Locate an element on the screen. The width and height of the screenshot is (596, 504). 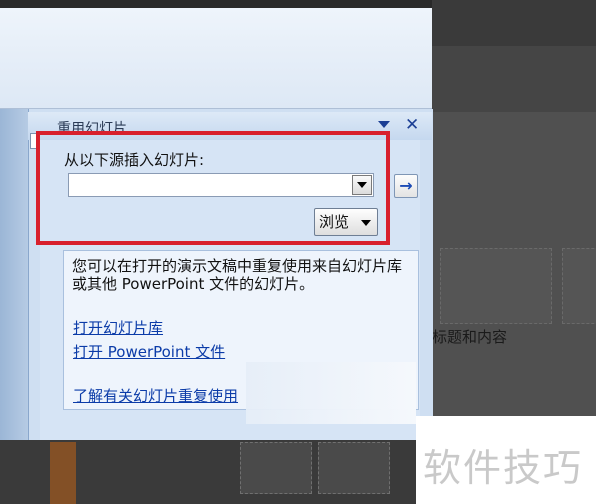
open-slide-library-link: 打开幻灯片库 is located at coordinates (118, 327).